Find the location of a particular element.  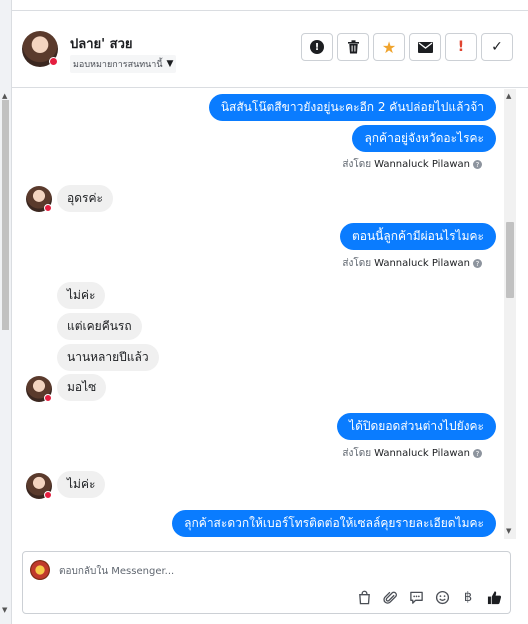

assign-label: มอบหมายการสนทนานี้ is located at coordinates (118, 65).